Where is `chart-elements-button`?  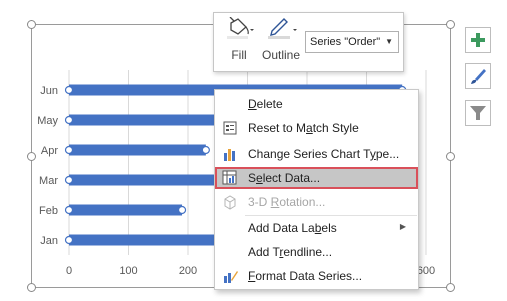
chart-elements-button is located at coordinates (478, 40).